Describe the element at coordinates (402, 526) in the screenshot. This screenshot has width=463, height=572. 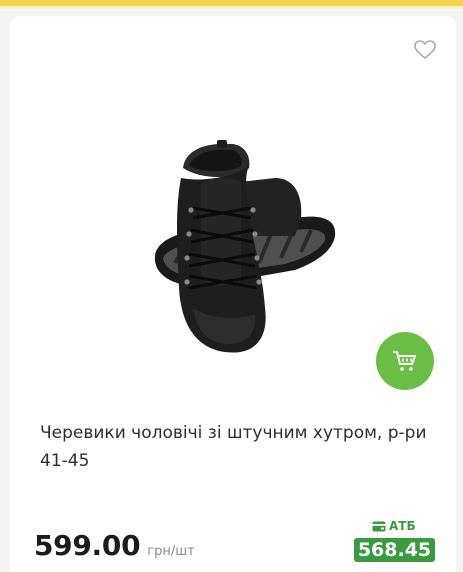
I see `club-label-text: АТБ` at that location.